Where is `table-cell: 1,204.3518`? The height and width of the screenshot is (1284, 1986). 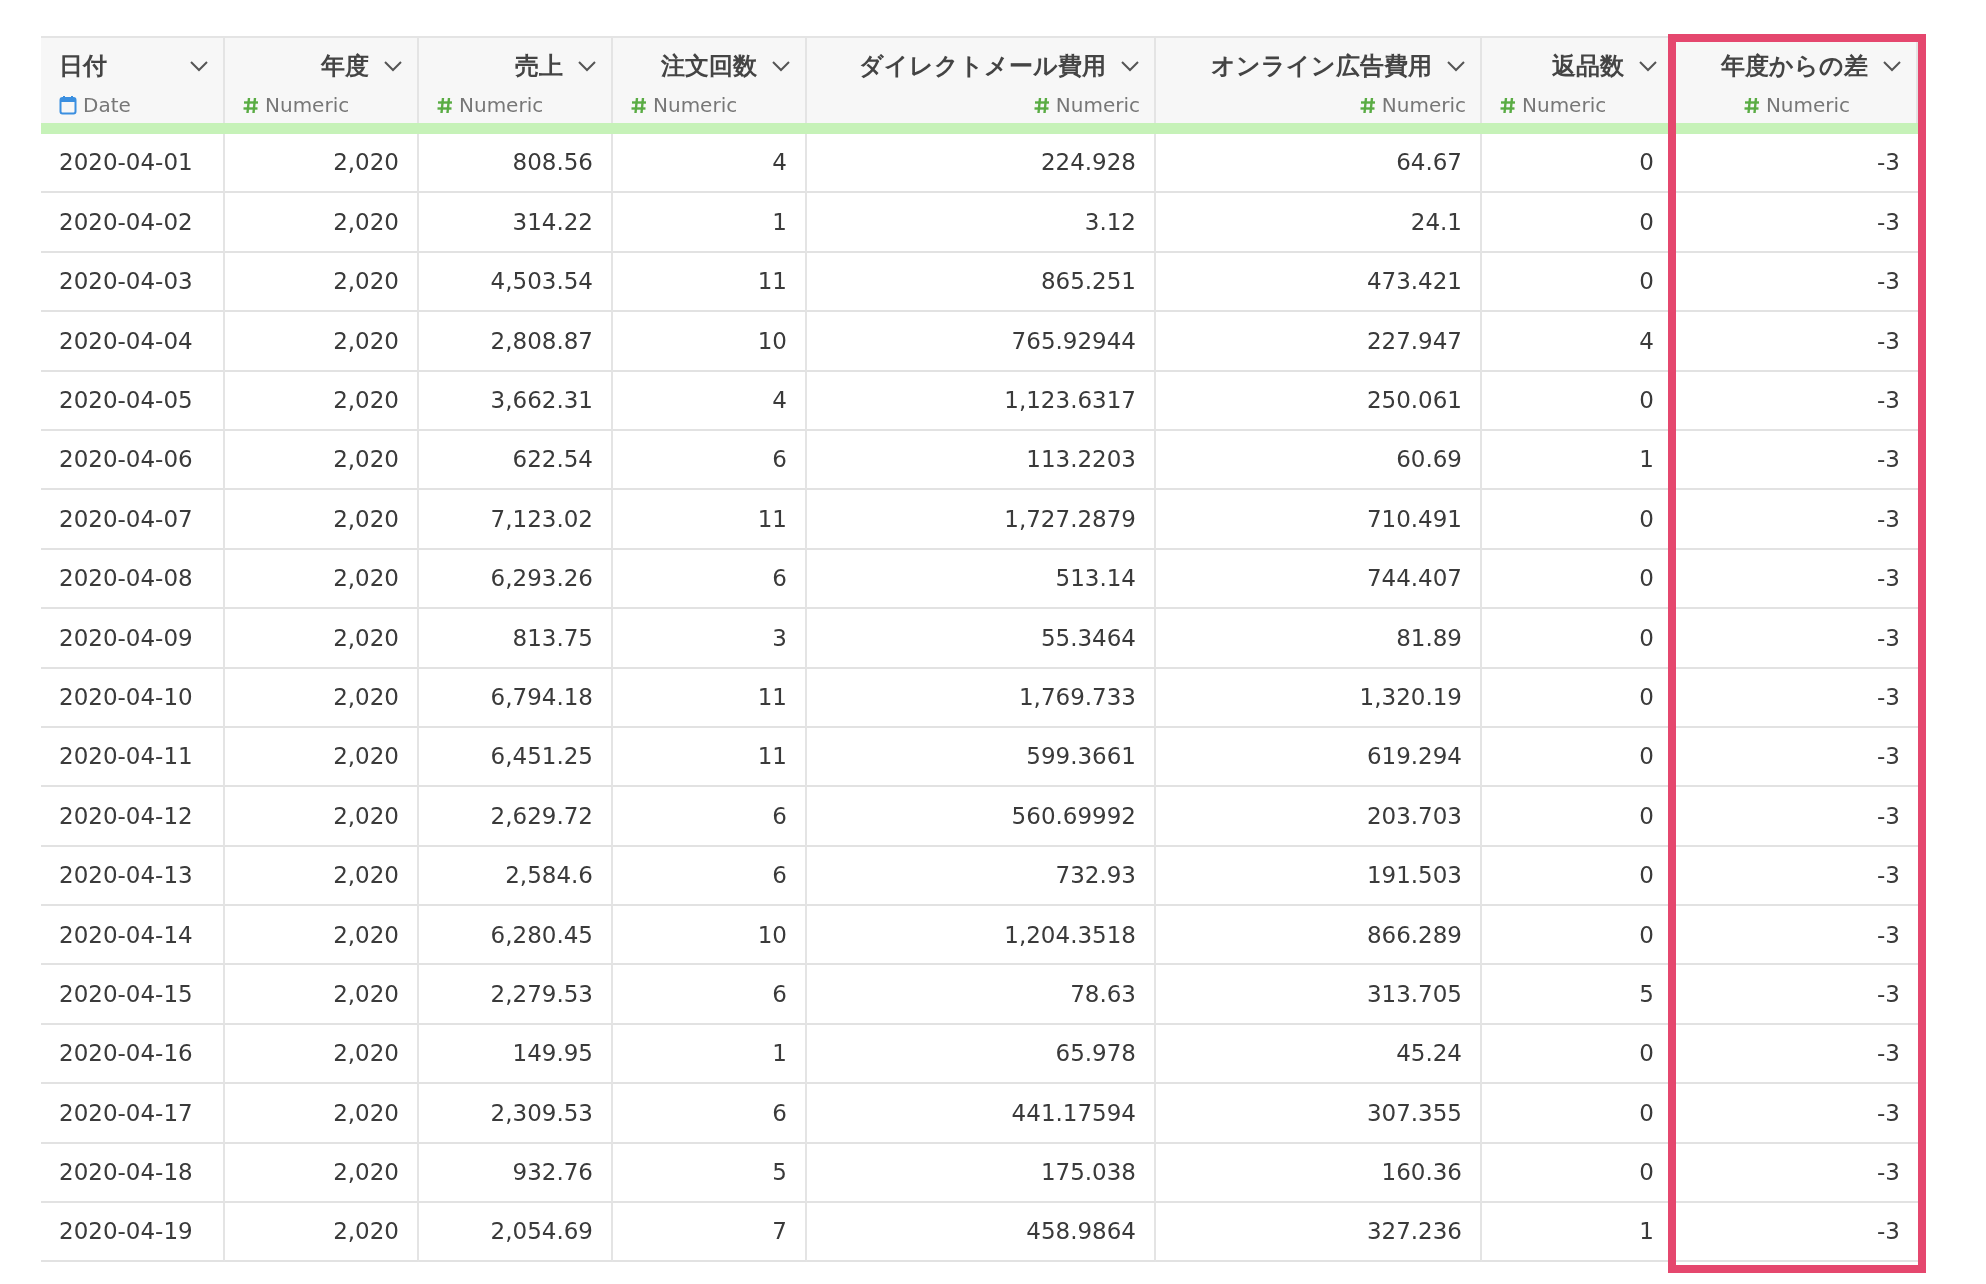
table-cell: 1,204.3518 is located at coordinates (981, 936).